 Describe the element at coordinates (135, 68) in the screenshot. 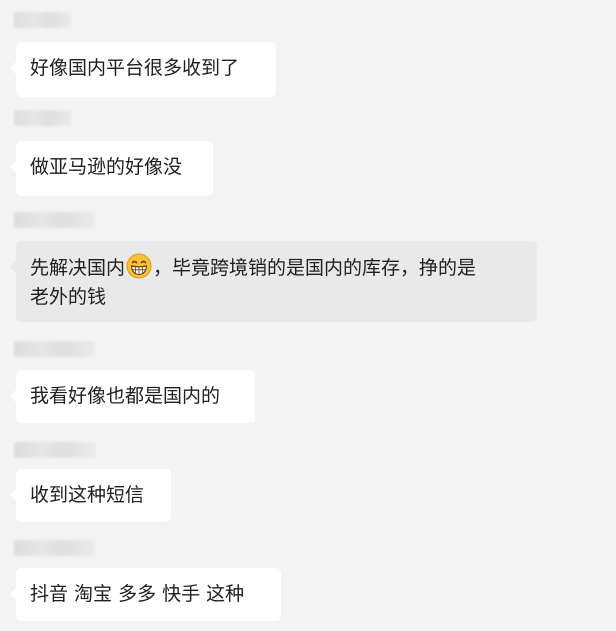

I see `message-text: 好像国内平台很多收到了` at that location.